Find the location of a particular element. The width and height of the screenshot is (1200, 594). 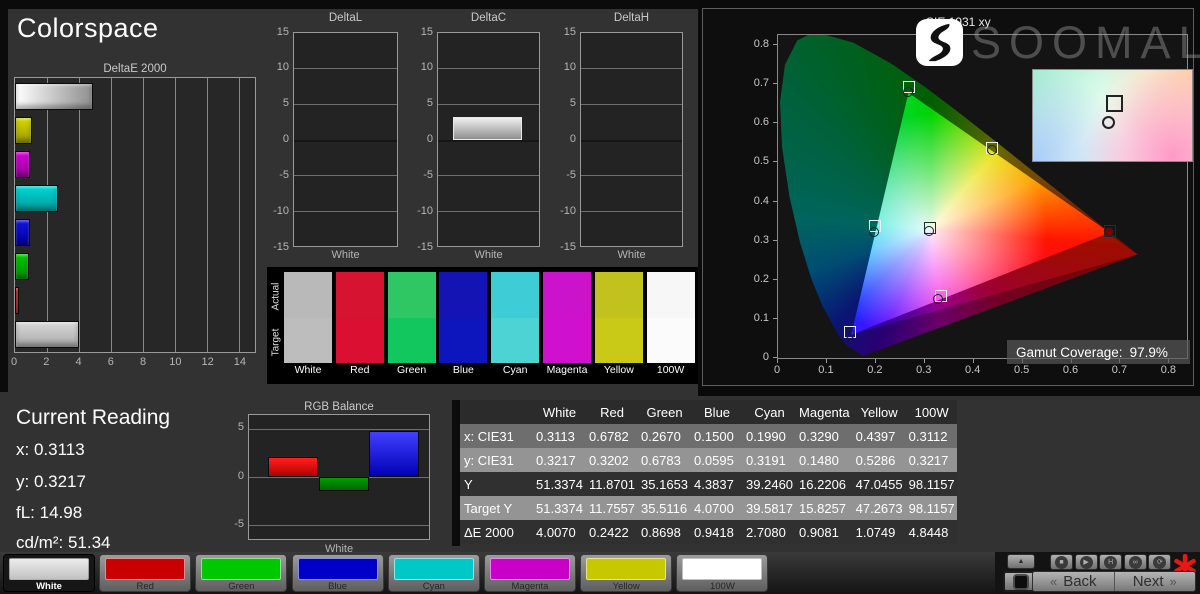

deltae-x-tick: 8 is located at coordinates (143, 362).